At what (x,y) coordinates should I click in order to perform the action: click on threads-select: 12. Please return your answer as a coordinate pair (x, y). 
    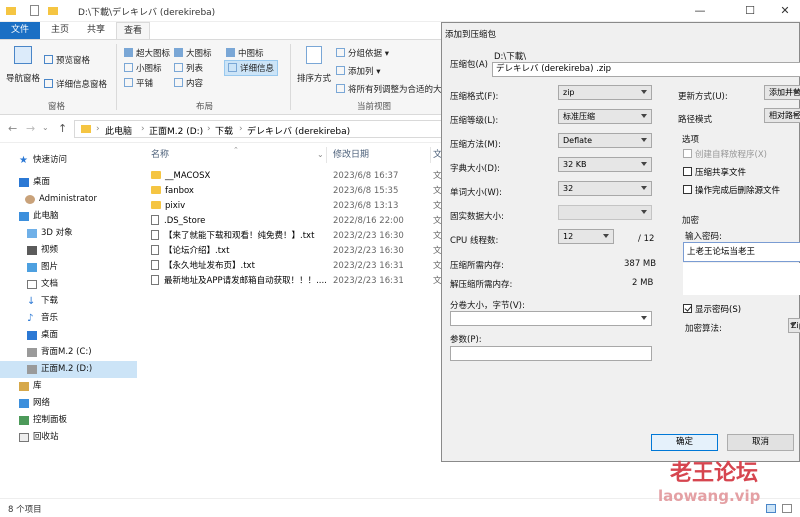
    Looking at the image, I should click on (586, 236).